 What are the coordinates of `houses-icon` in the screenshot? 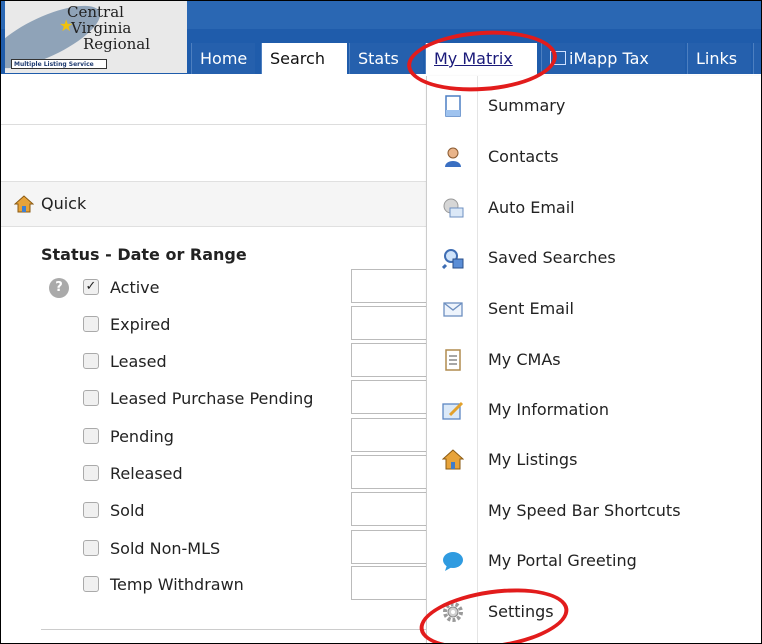 It's located at (453, 459).